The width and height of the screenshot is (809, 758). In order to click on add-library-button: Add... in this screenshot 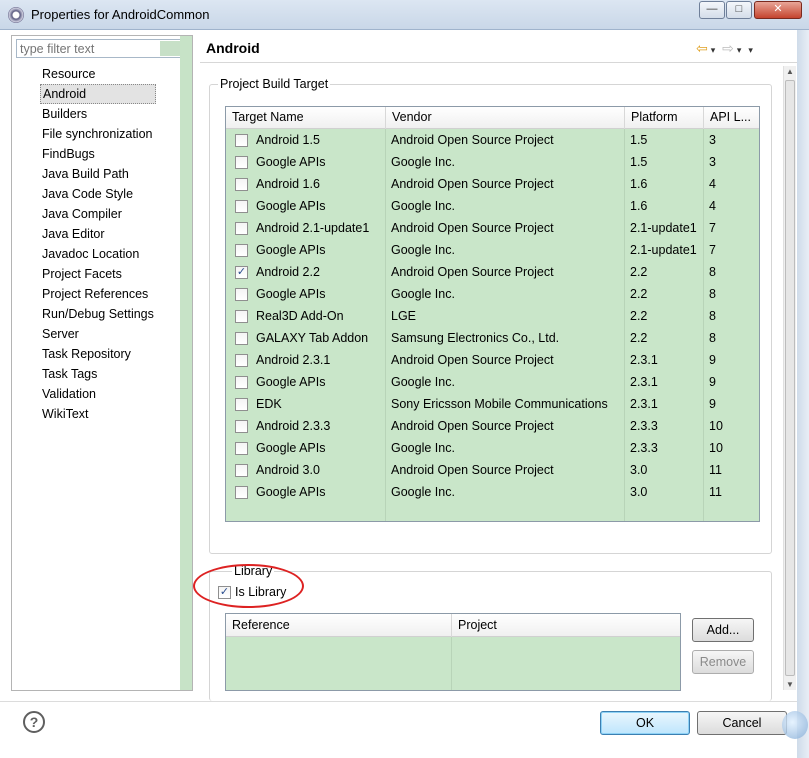, I will do `click(723, 630)`.